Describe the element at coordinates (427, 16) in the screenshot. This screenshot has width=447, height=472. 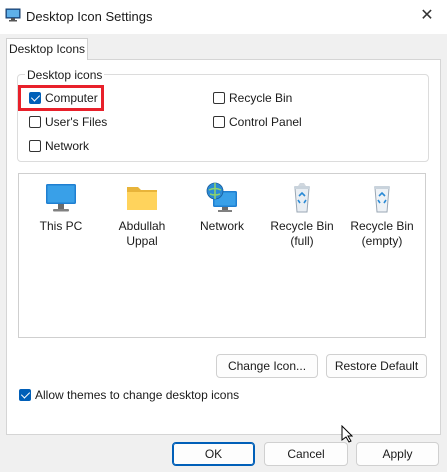
I see `close-icon: ✕` at that location.